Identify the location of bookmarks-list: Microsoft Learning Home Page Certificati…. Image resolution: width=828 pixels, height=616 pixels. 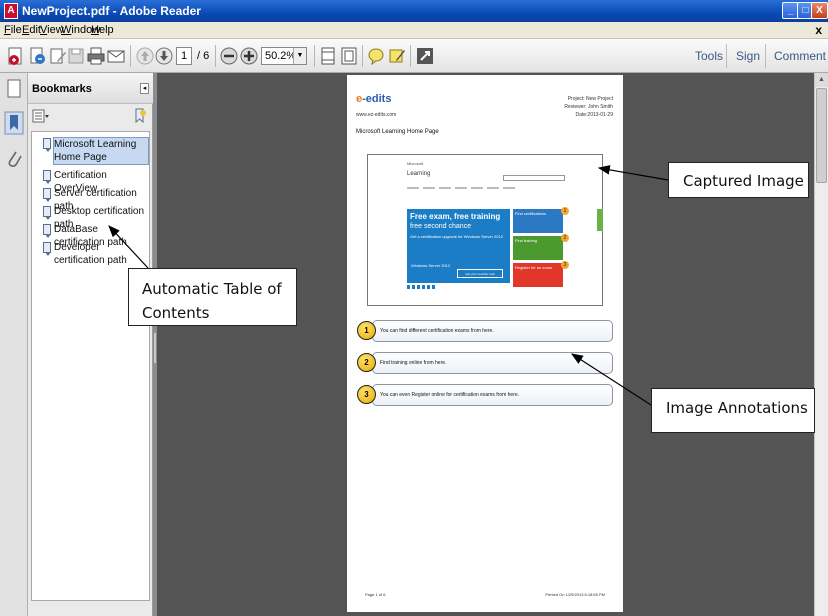
(90, 366).